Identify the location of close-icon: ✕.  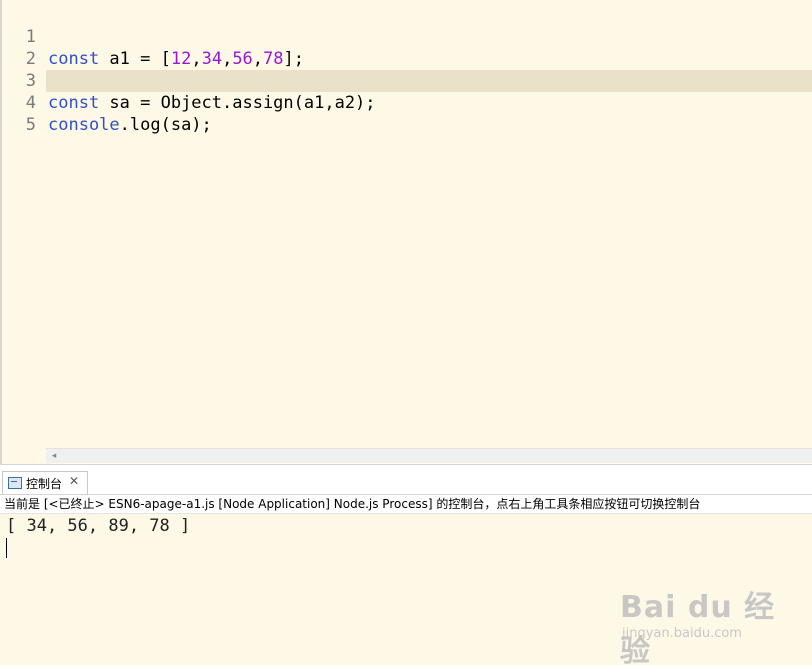
(74, 481).